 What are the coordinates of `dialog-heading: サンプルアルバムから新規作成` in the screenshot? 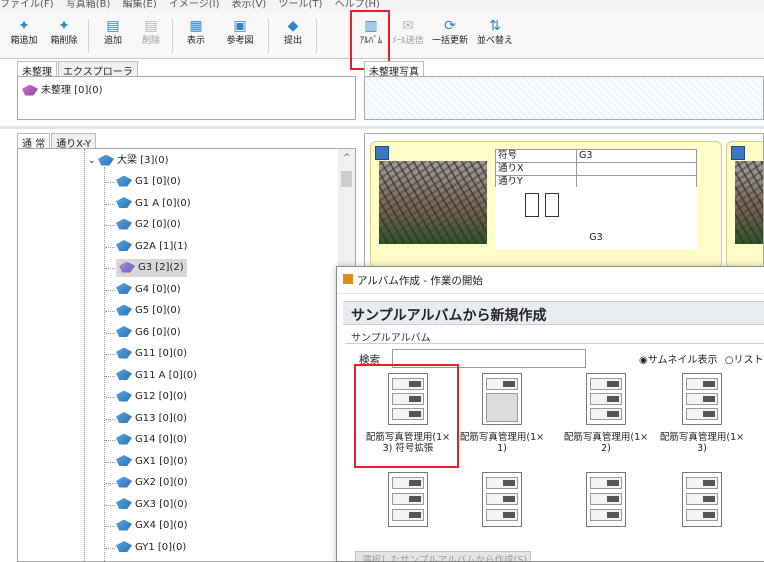 It's located at (449, 316).